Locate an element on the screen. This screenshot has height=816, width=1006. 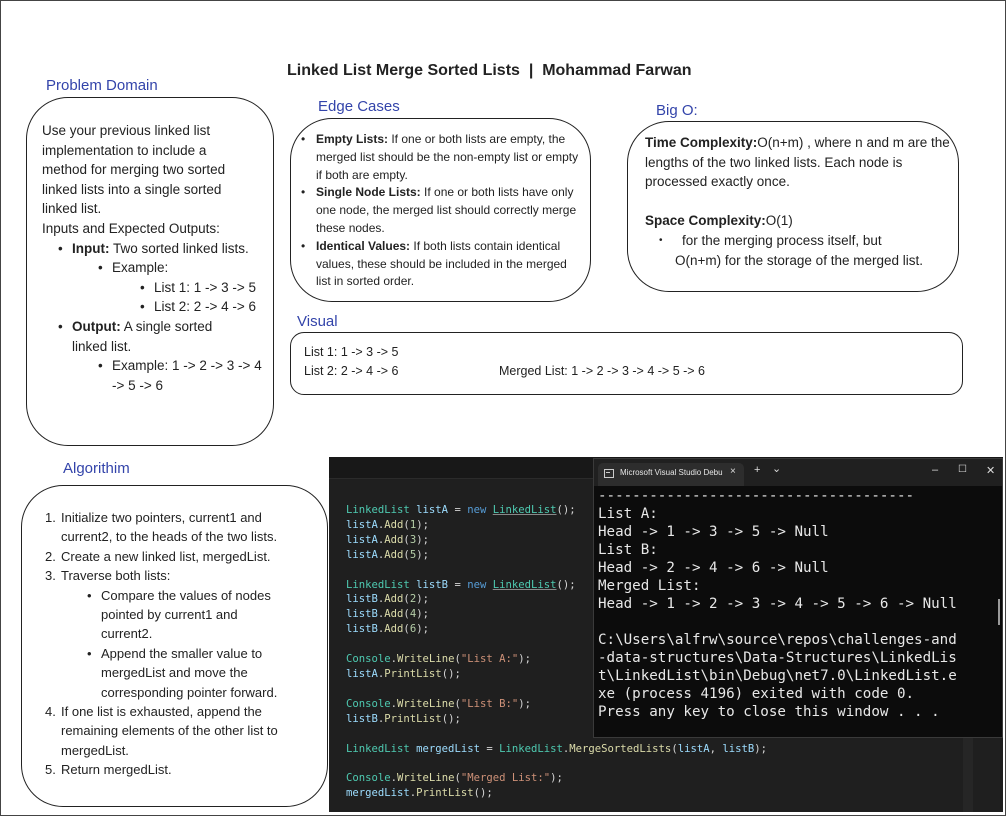
algorithm-step: mergedList and move the is located at coordinates (190, 672).